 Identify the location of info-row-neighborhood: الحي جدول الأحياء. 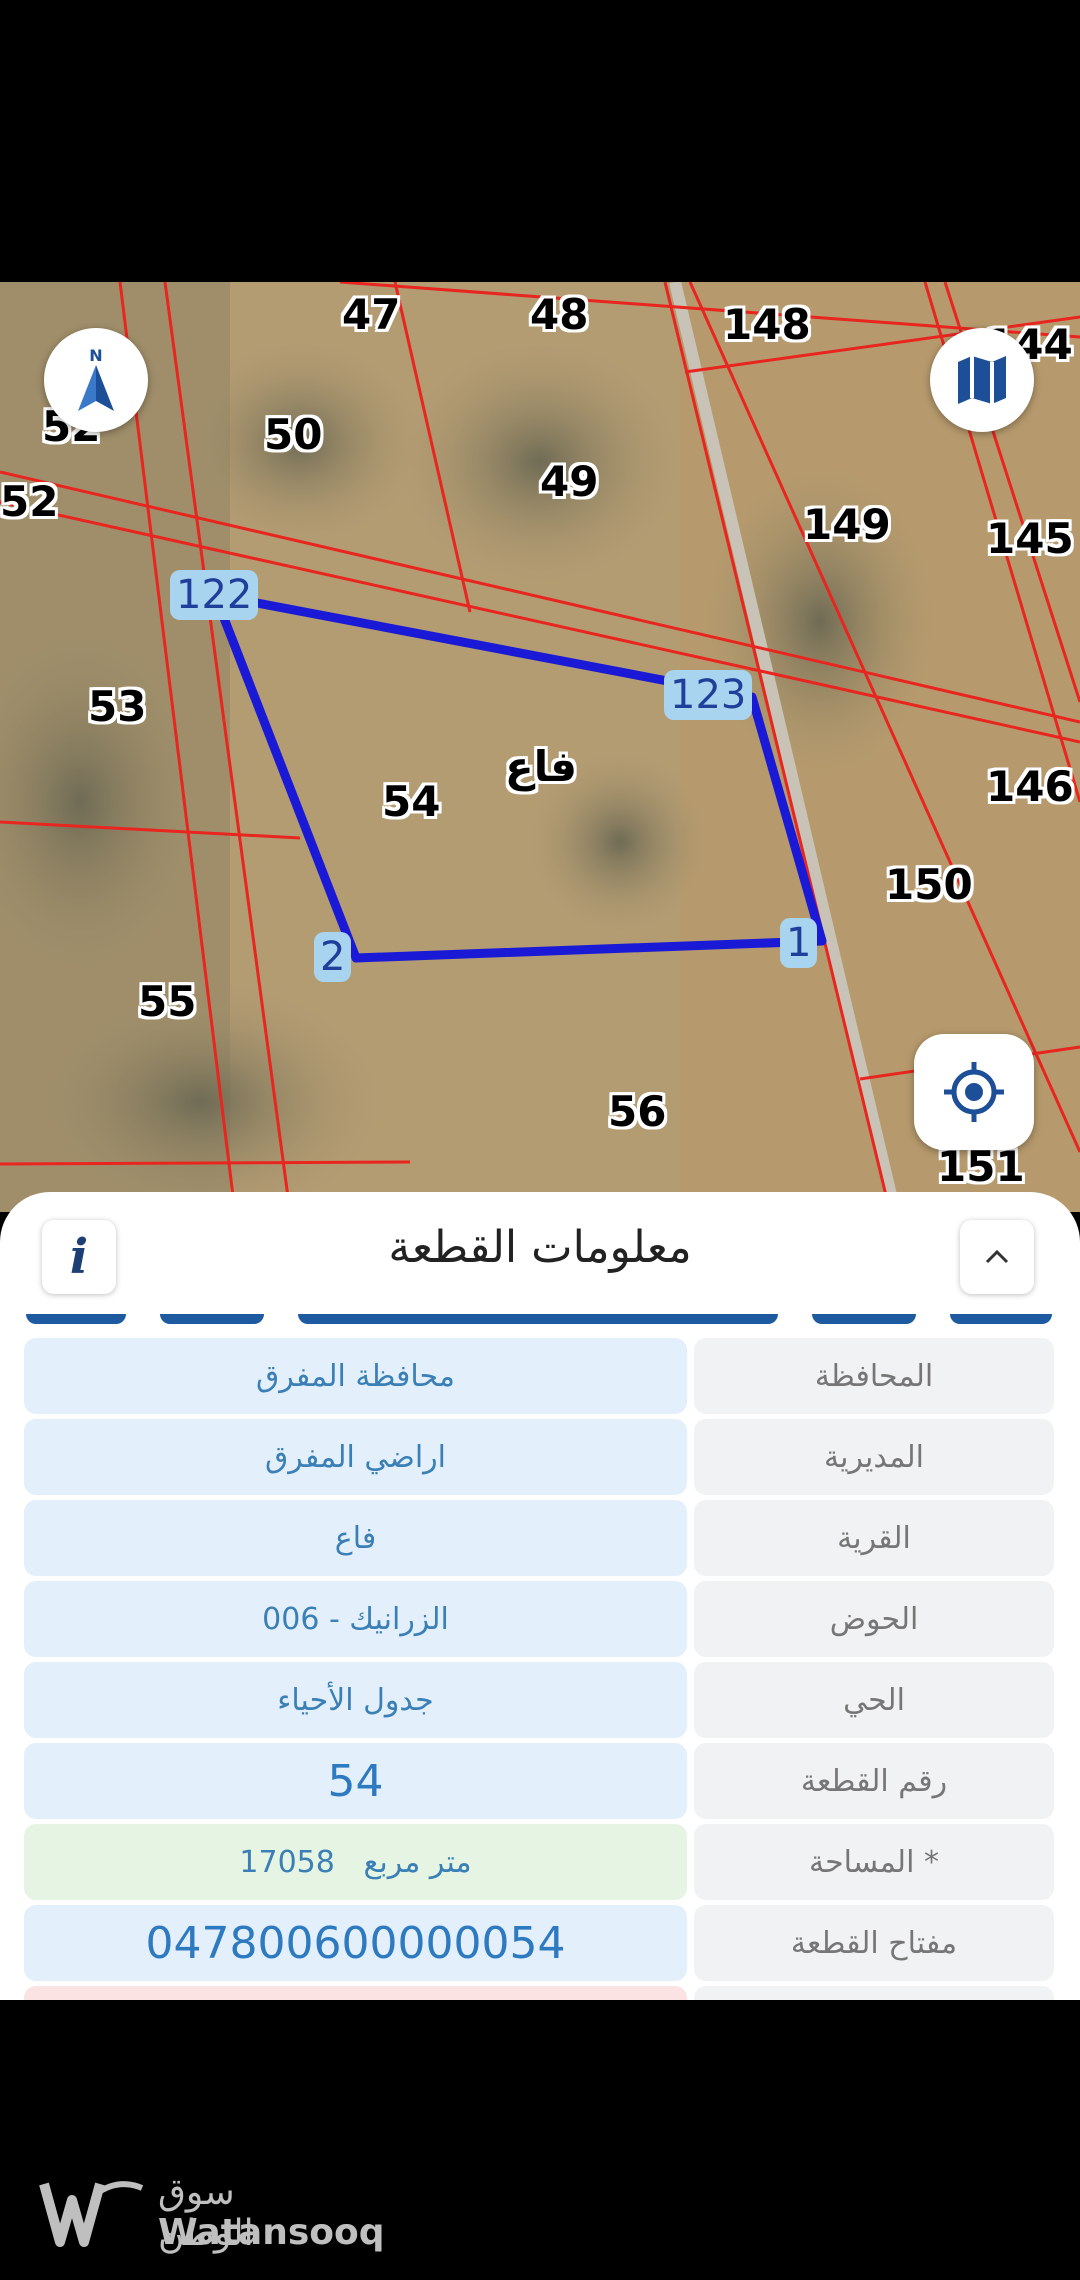
(539, 1700).